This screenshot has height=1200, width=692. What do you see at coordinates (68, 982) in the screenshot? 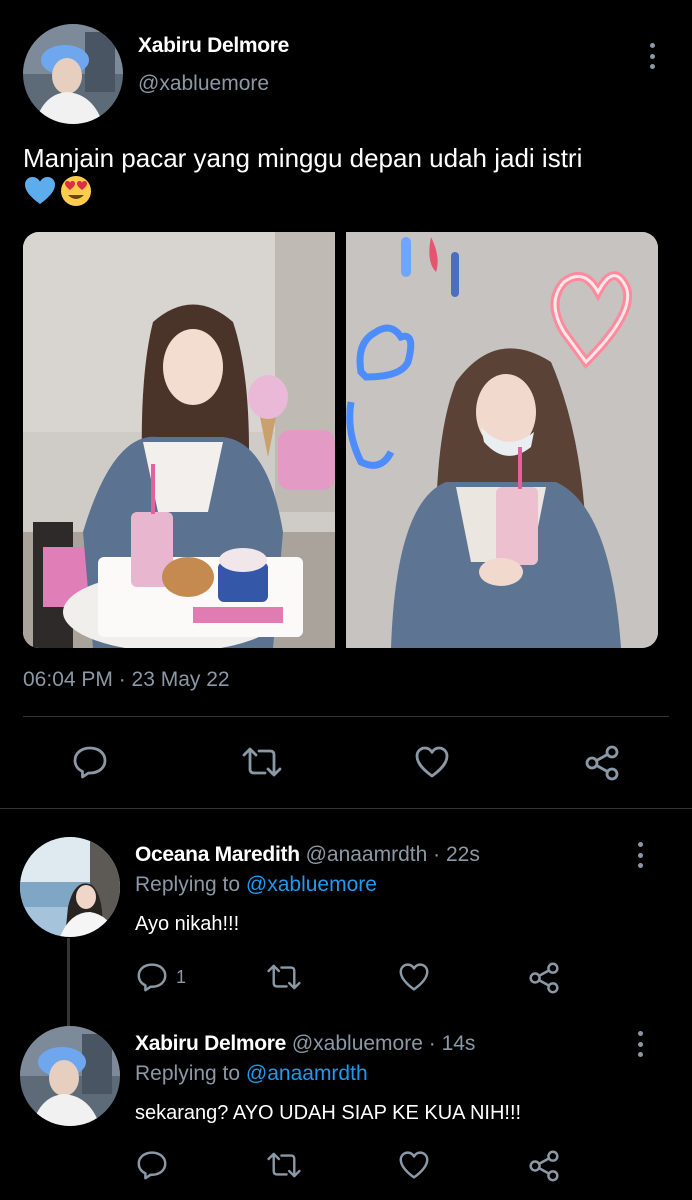
I see `thread-line` at bounding box center [68, 982].